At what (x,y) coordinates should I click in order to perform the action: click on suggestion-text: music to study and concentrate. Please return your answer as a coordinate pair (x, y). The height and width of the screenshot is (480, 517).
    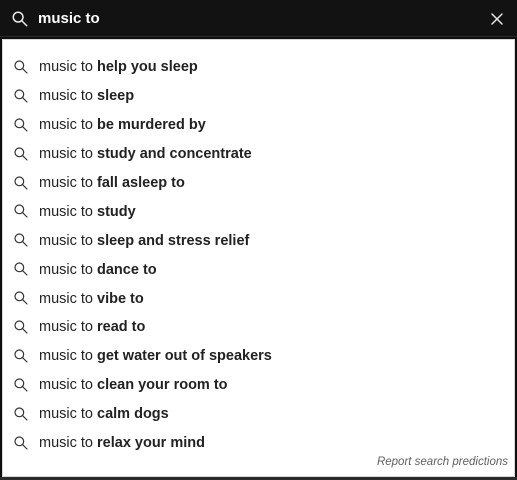
    Looking at the image, I should click on (145, 154).